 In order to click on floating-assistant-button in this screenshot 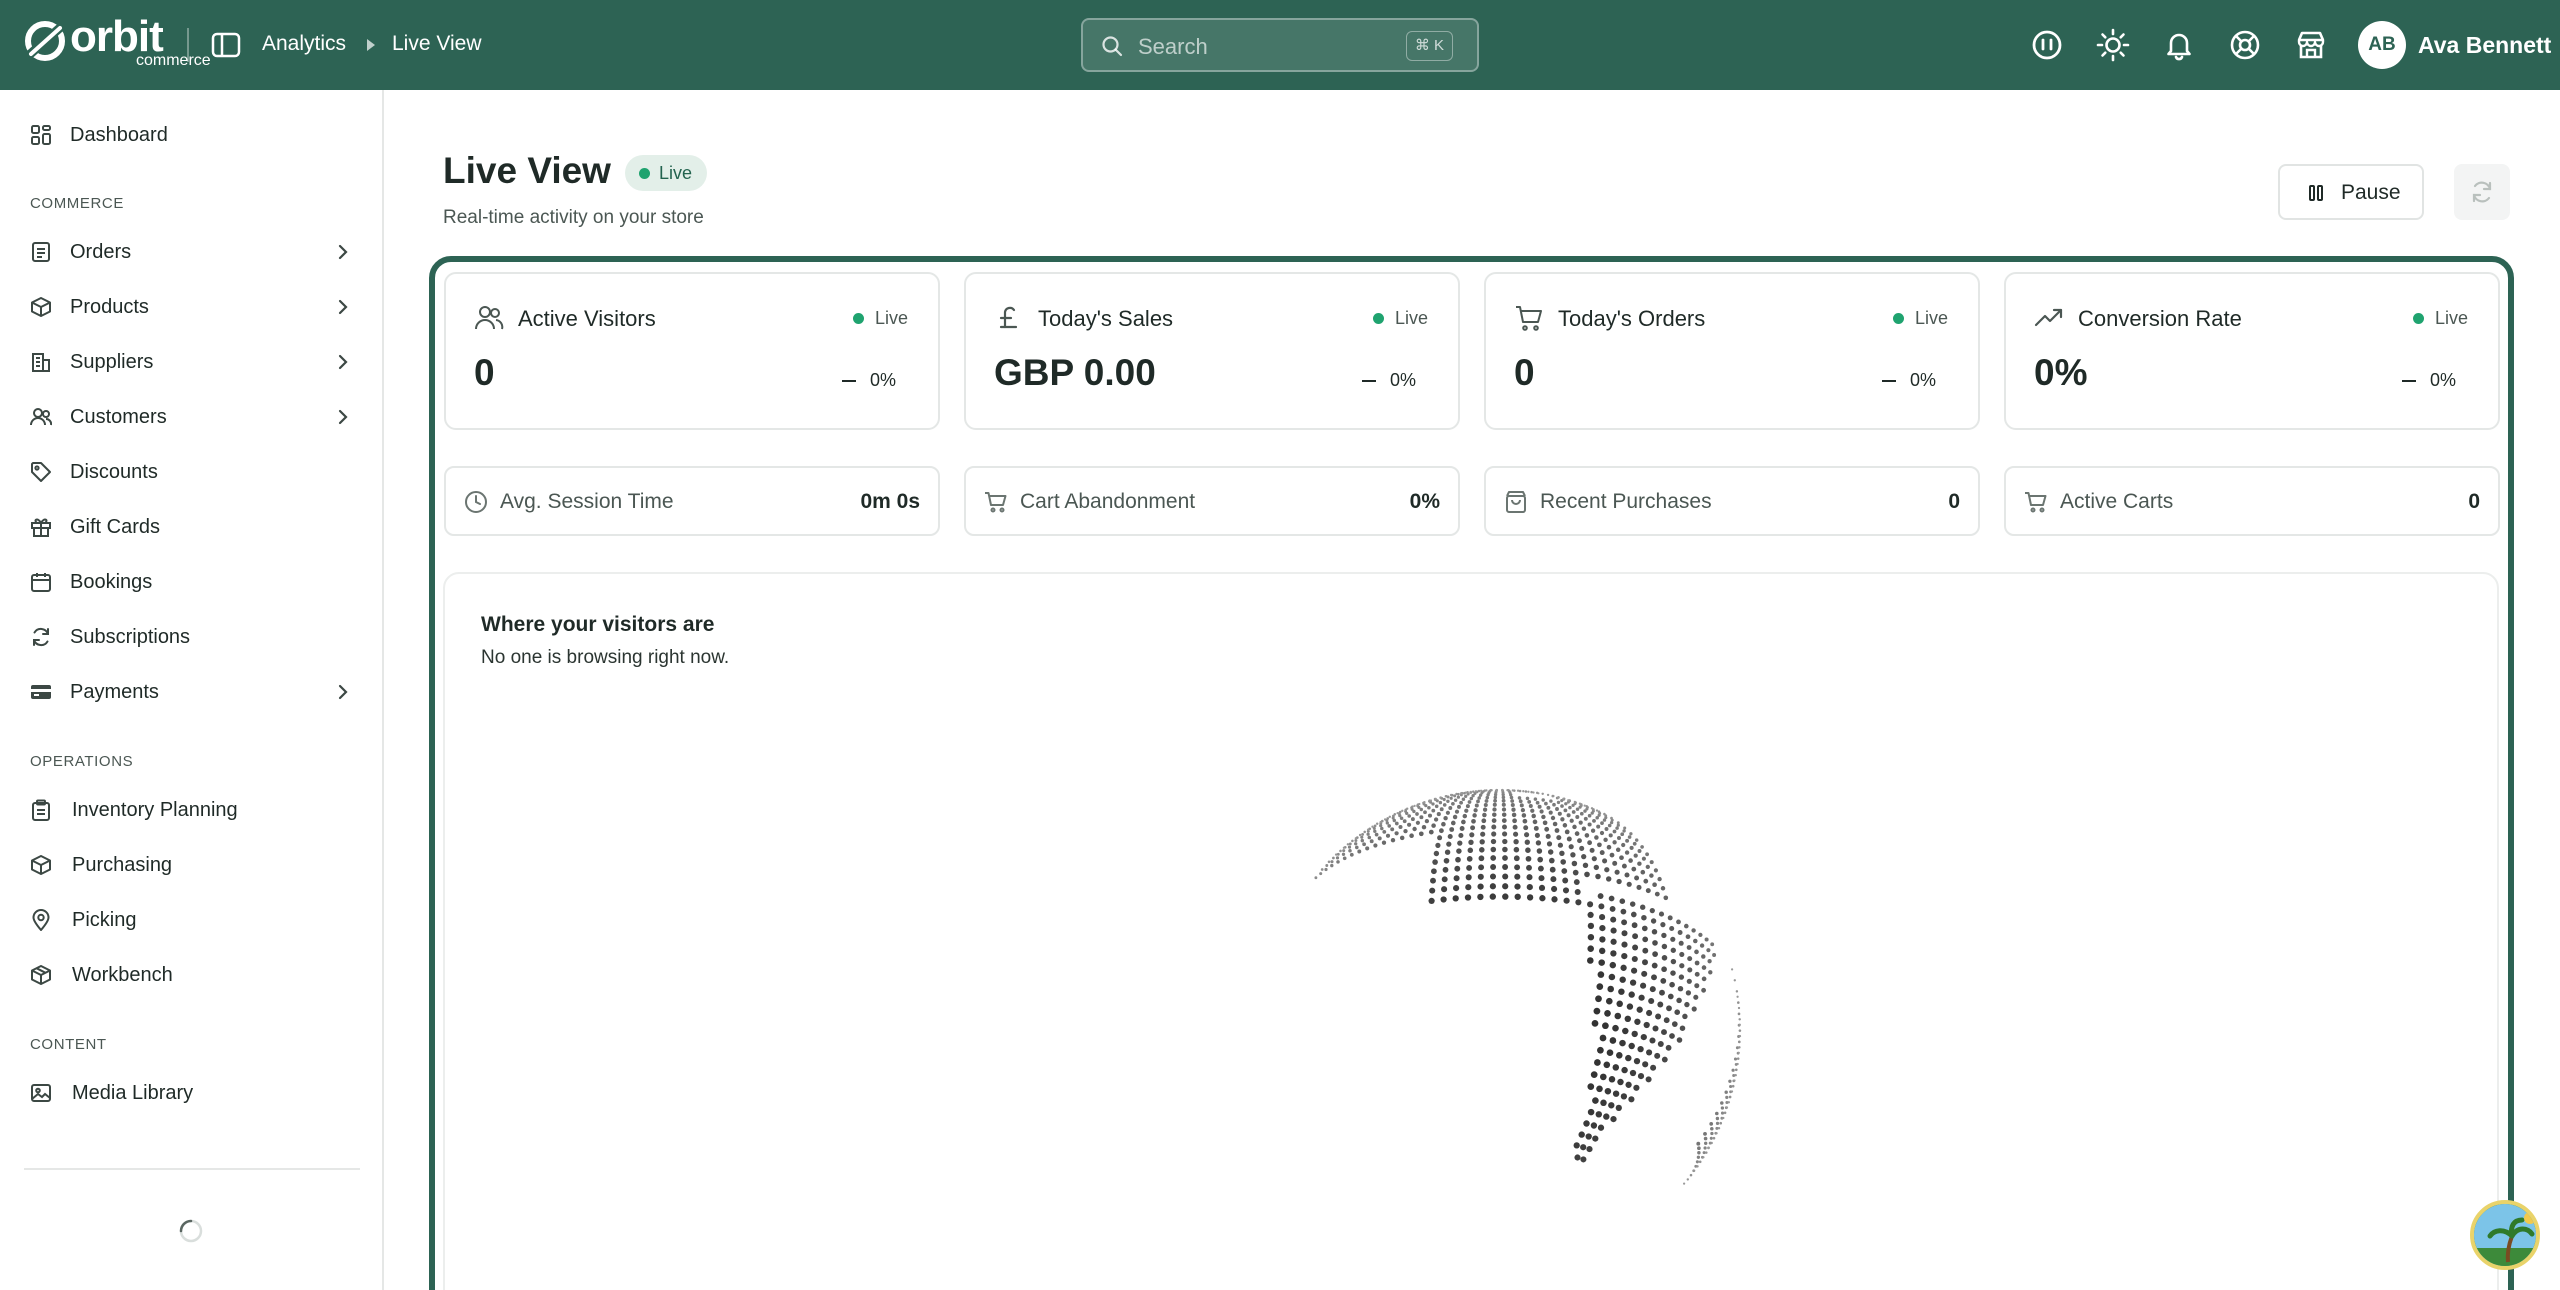, I will do `click(2505, 1235)`.